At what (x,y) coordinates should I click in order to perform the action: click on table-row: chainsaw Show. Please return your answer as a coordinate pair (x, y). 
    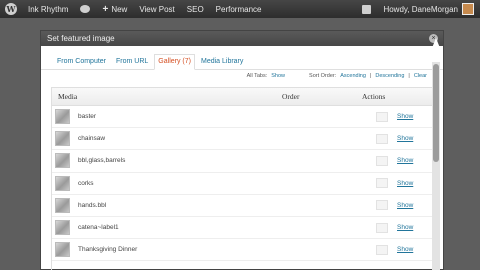
    Looking at the image, I should click on (242, 139).